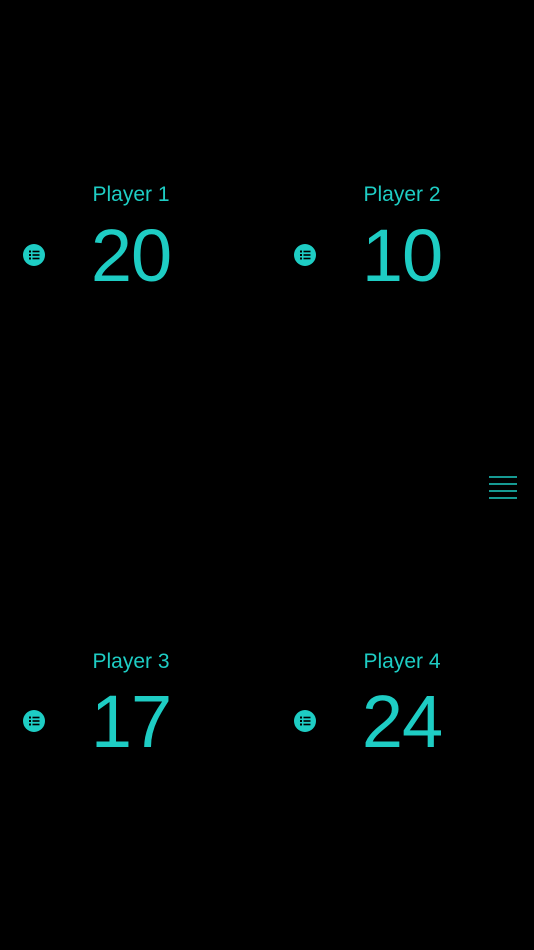 This screenshot has width=534, height=950. I want to click on hamburger-menu-icon, so click(503, 487).